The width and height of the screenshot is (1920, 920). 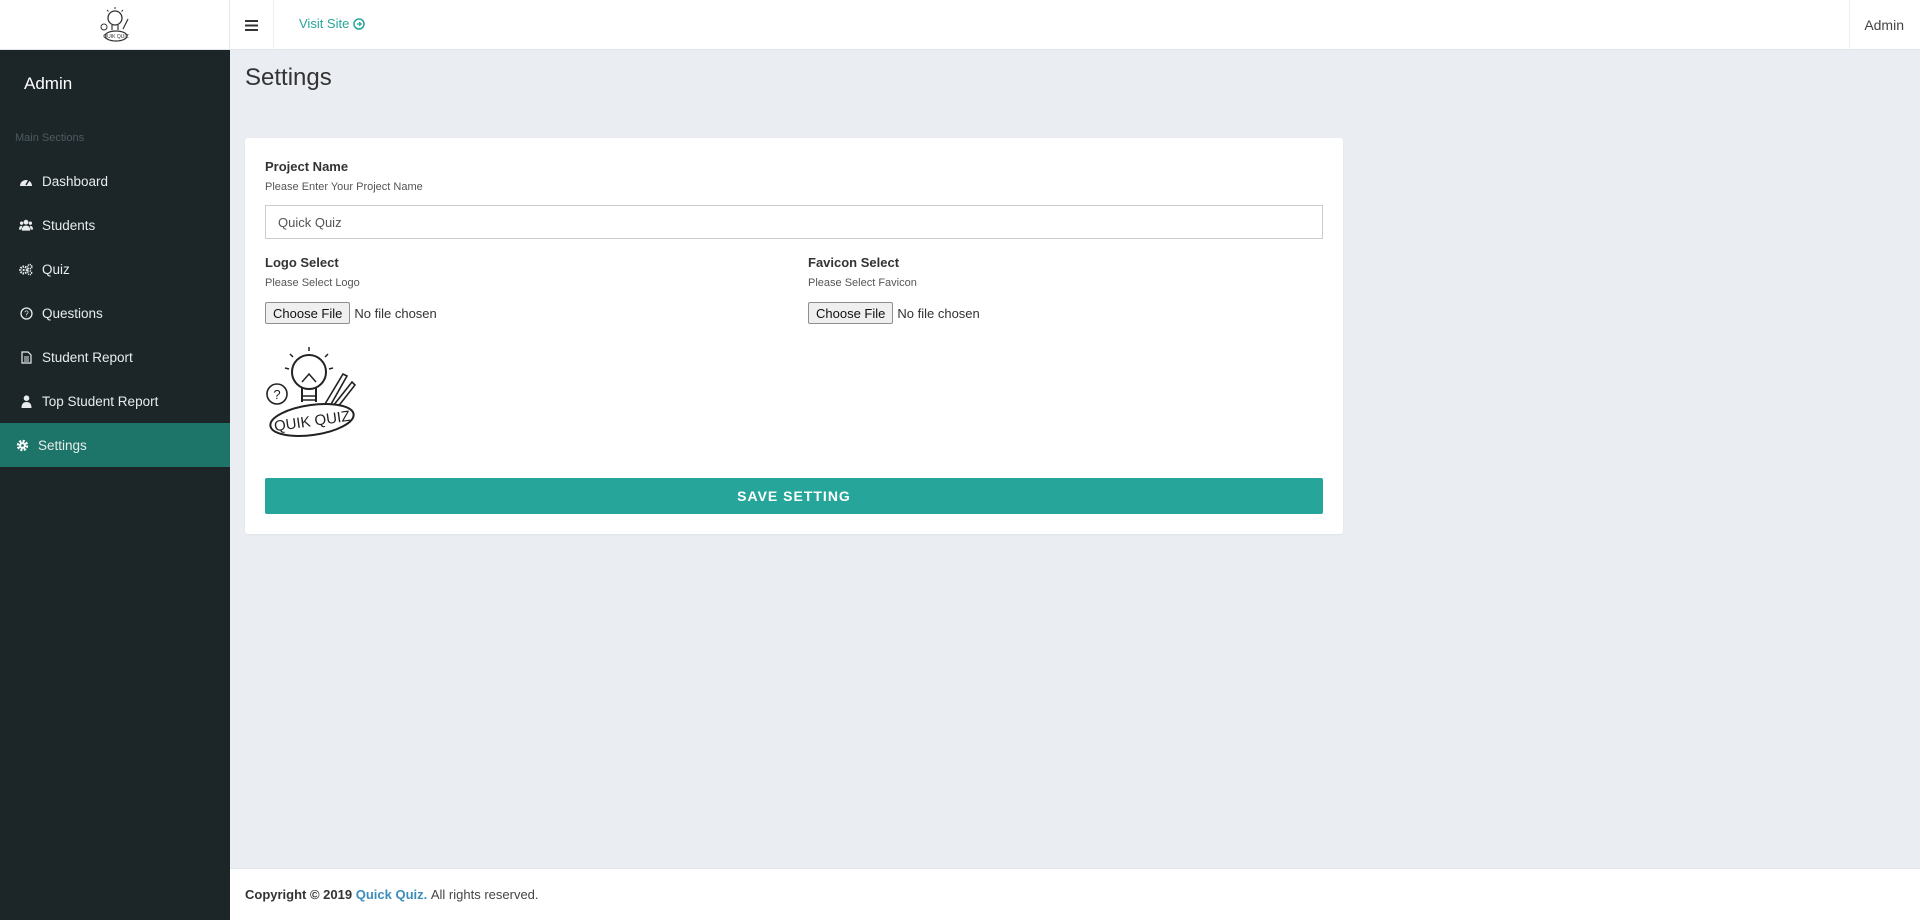 I want to click on sidebar-item-label: Dashboard, so click(x=75, y=181).